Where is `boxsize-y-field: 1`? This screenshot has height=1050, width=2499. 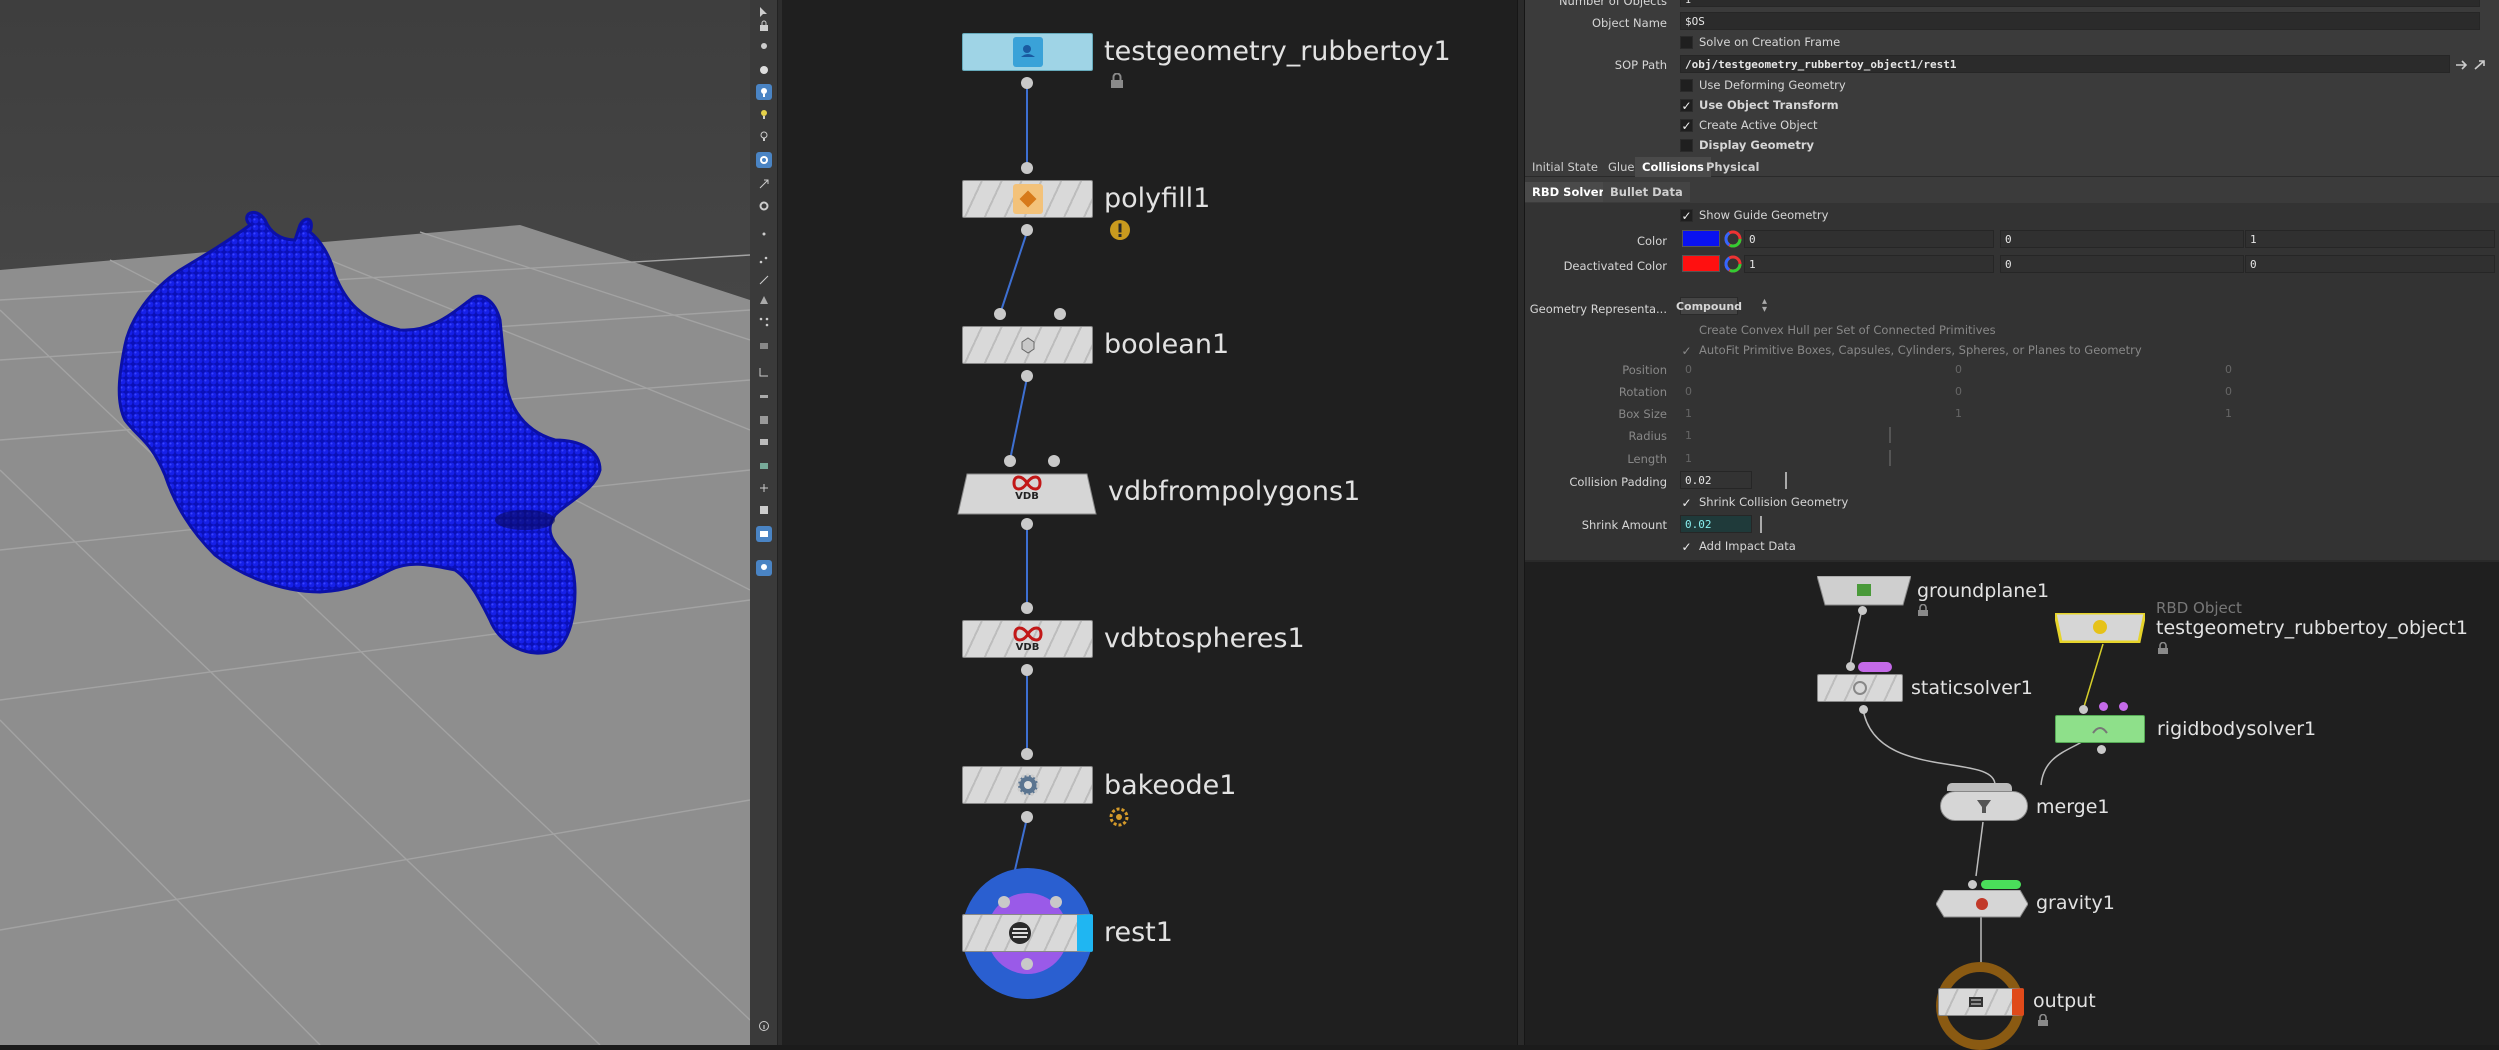
boxsize-y-field: 1 is located at coordinates (1957, 413).